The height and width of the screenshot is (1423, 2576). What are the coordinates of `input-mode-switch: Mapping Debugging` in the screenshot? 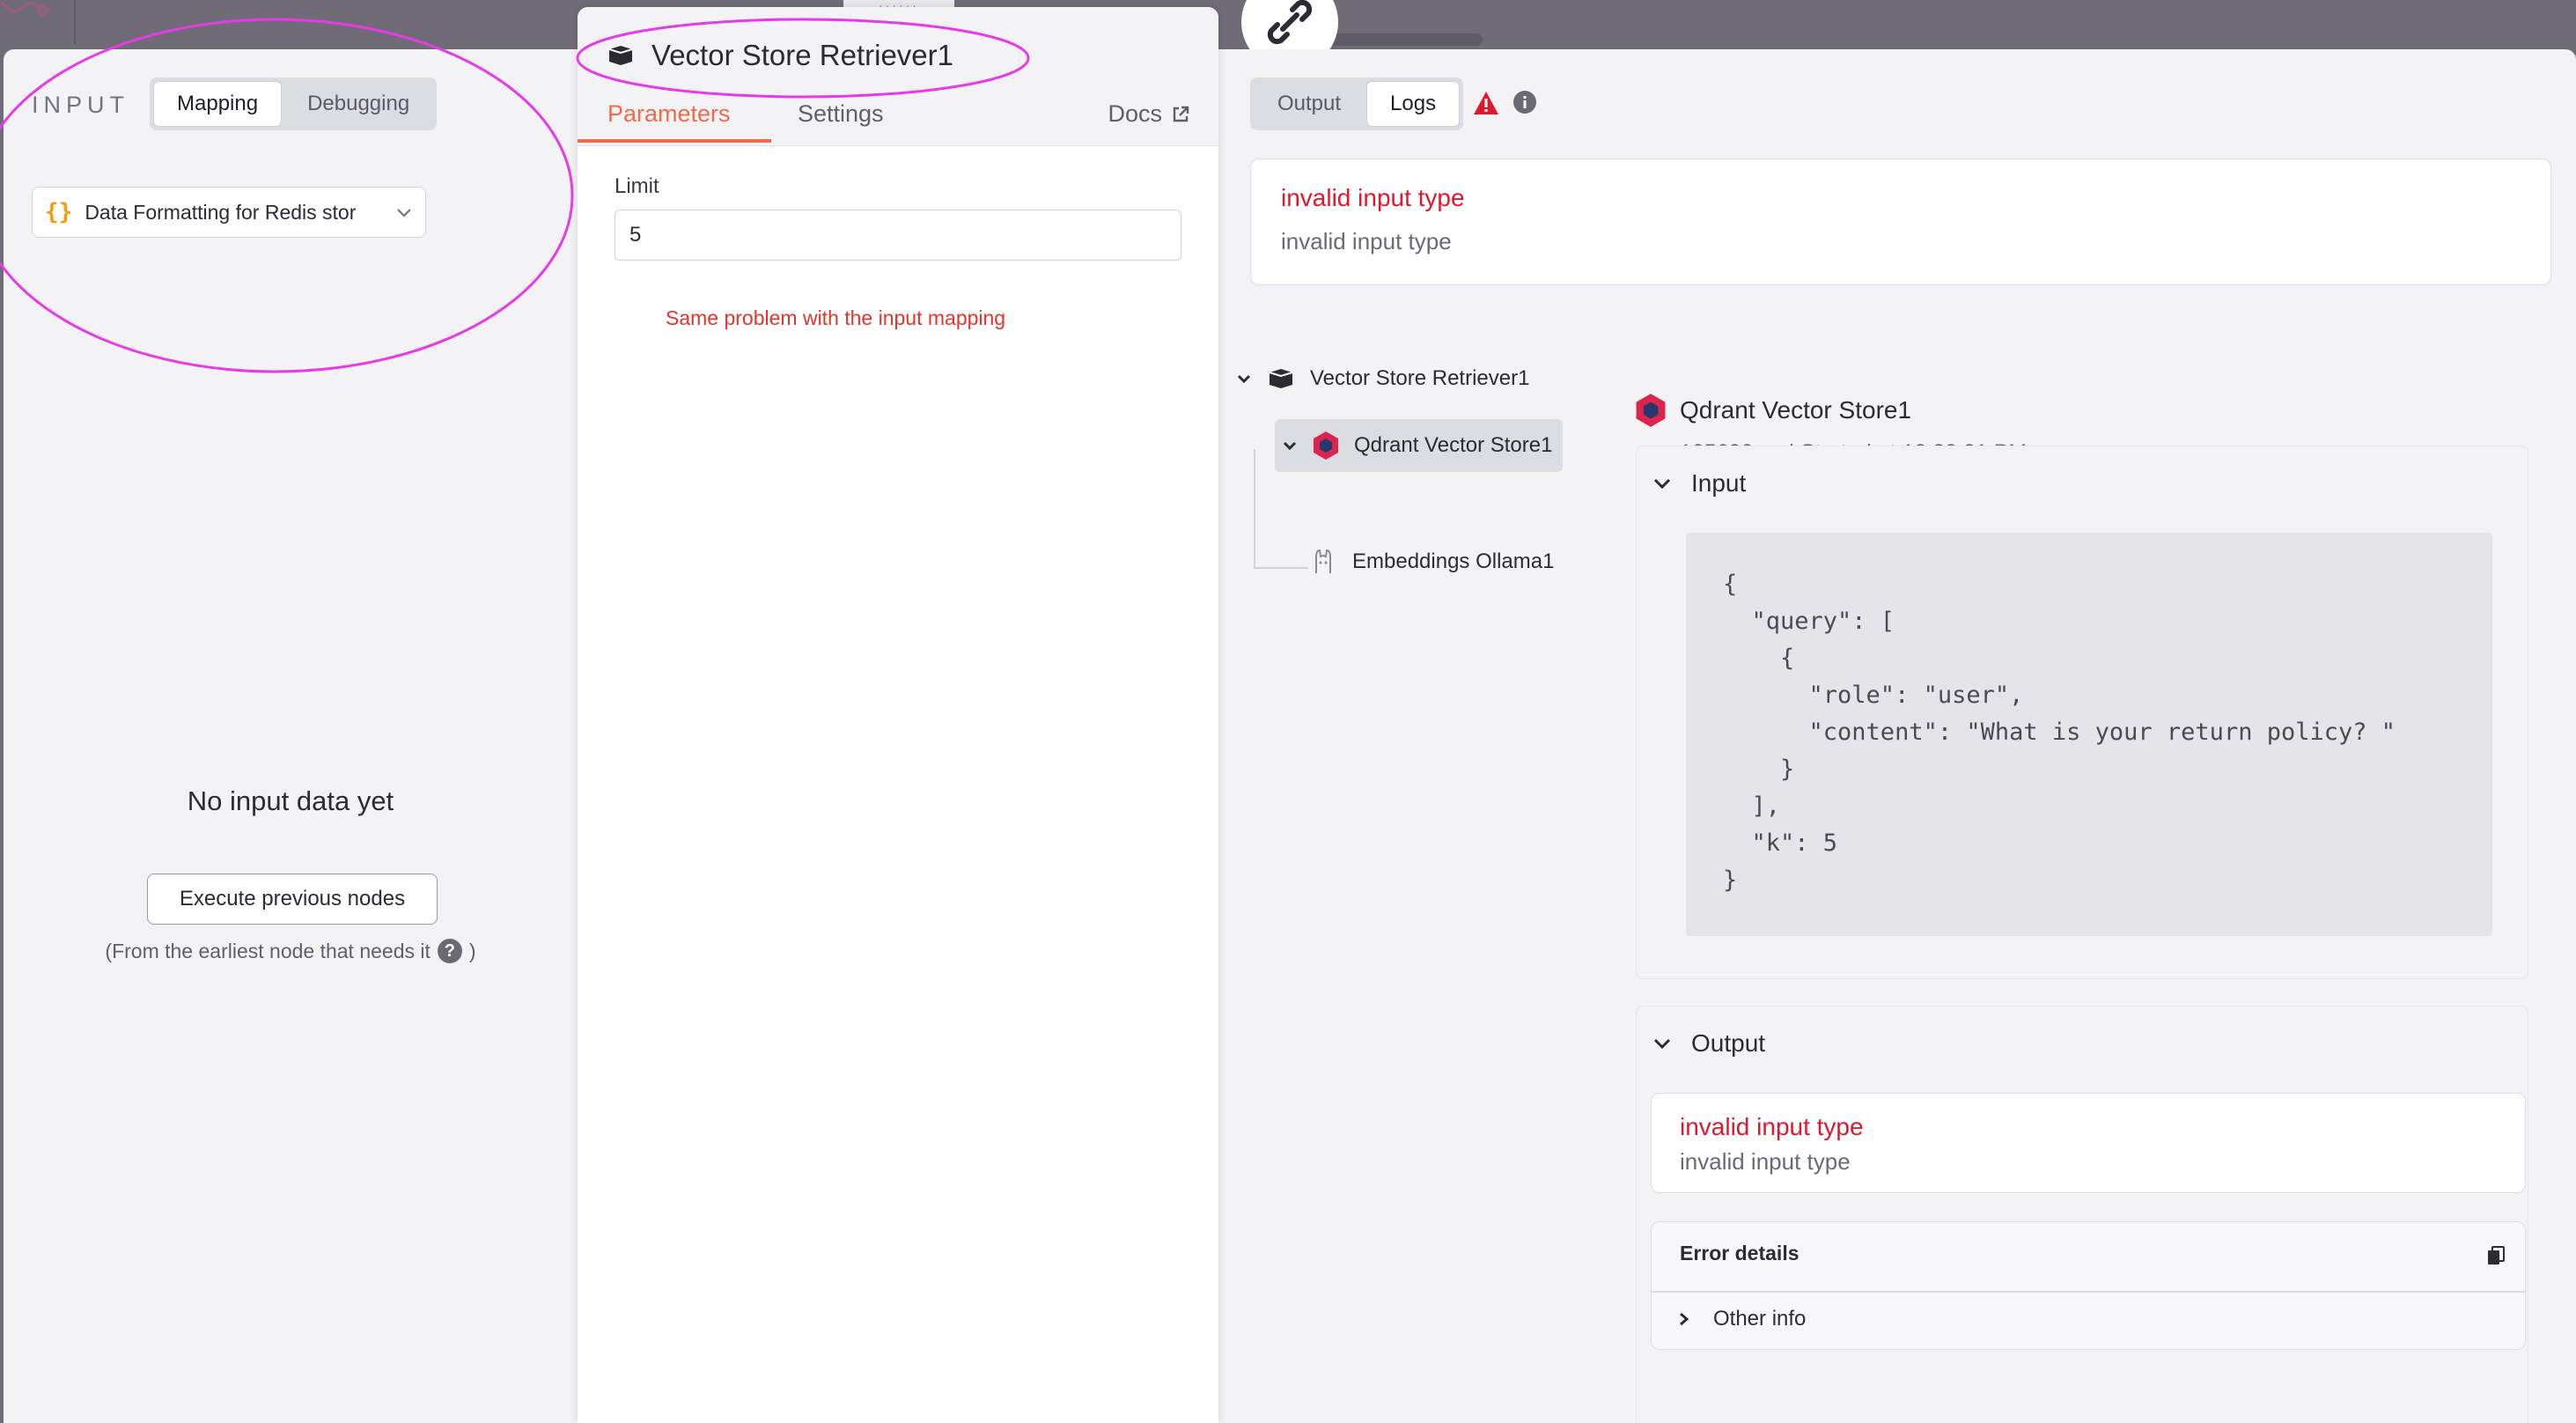 It's located at (294, 103).